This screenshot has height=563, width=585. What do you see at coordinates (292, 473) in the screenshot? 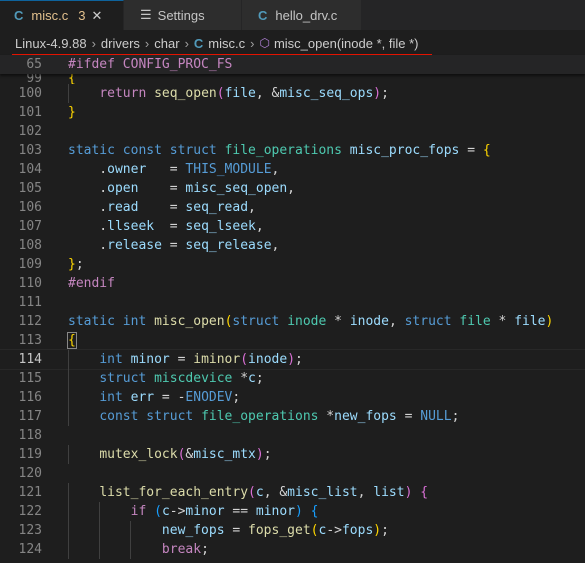
I see `code-line: 120` at bounding box center [292, 473].